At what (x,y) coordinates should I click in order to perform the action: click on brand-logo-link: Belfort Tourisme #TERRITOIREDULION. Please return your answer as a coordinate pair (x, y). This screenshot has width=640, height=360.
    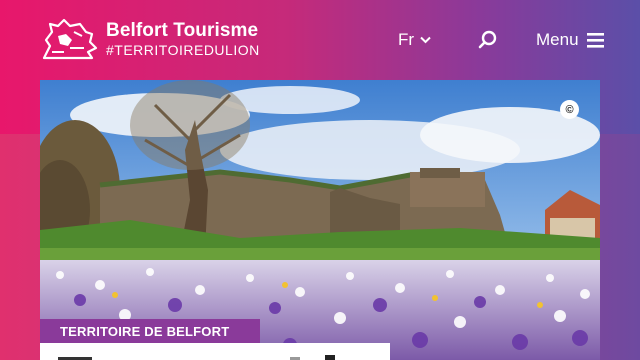
    Looking at the image, I should click on (150, 39).